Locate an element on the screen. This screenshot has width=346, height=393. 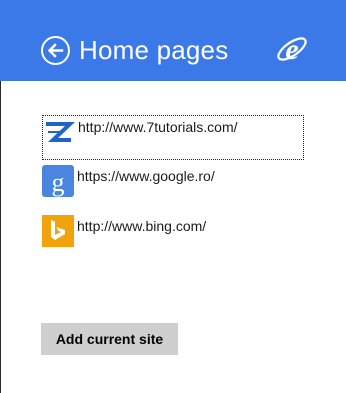
back-arrow-icon is located at coordinates (55, 50).